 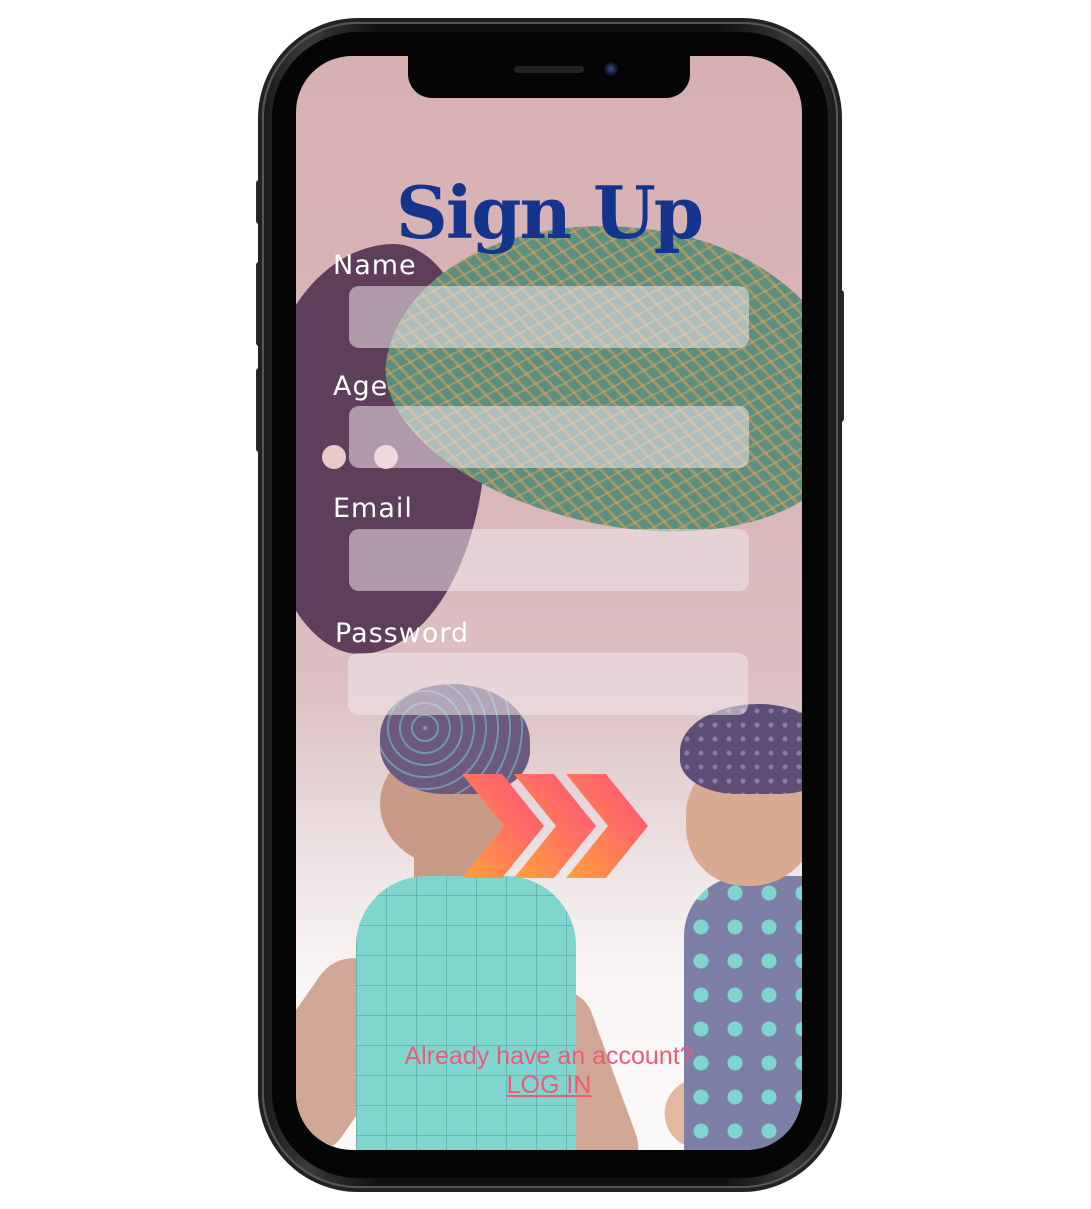 What do you see at coordinates (549, 77) in the screenshot?
I see `phone-notch` at bounding box center [549, 77].